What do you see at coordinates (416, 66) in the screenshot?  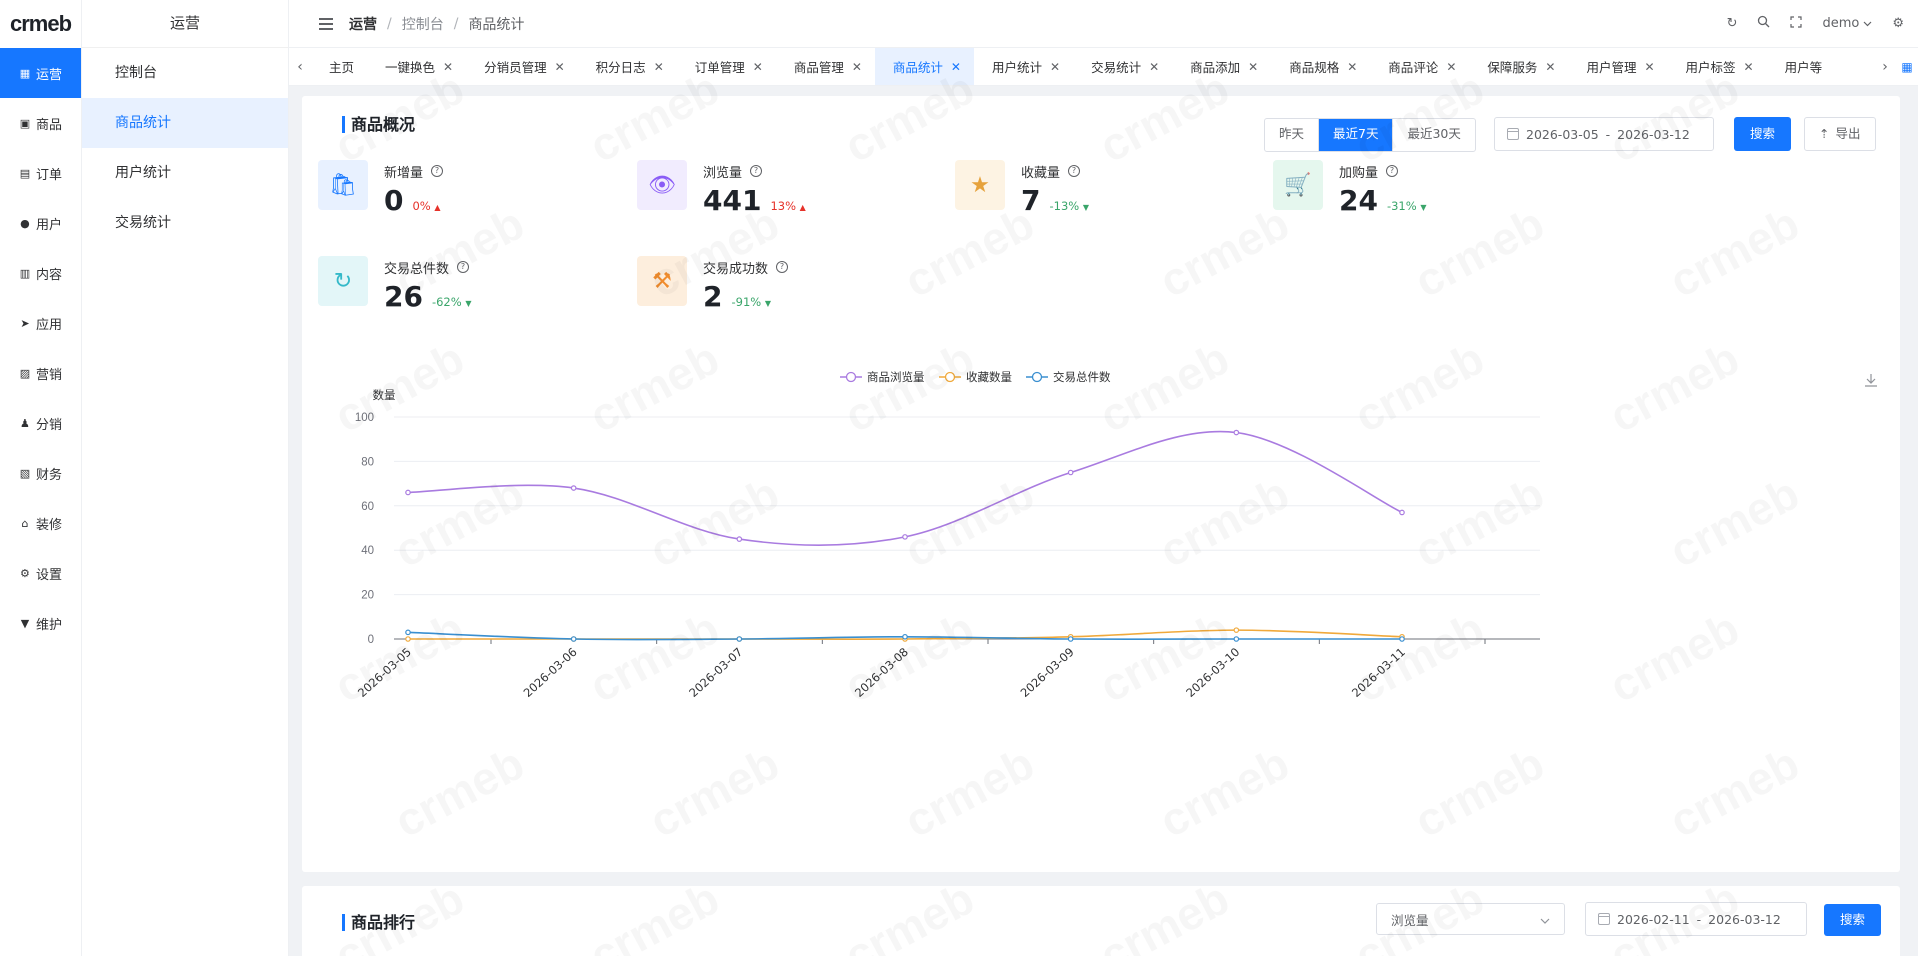 I see `tab: 一键换色 ✕` at bounding box center [416, 66].